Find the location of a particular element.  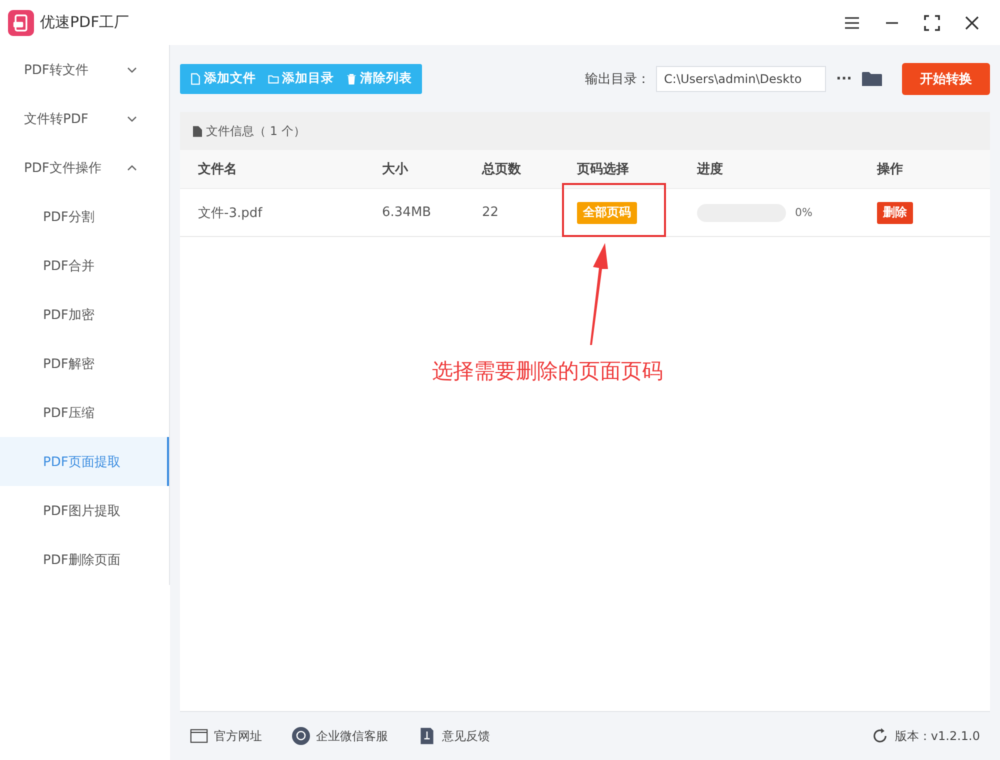

size-cell-text: 6.34MB is located at coordinates (407, 212).